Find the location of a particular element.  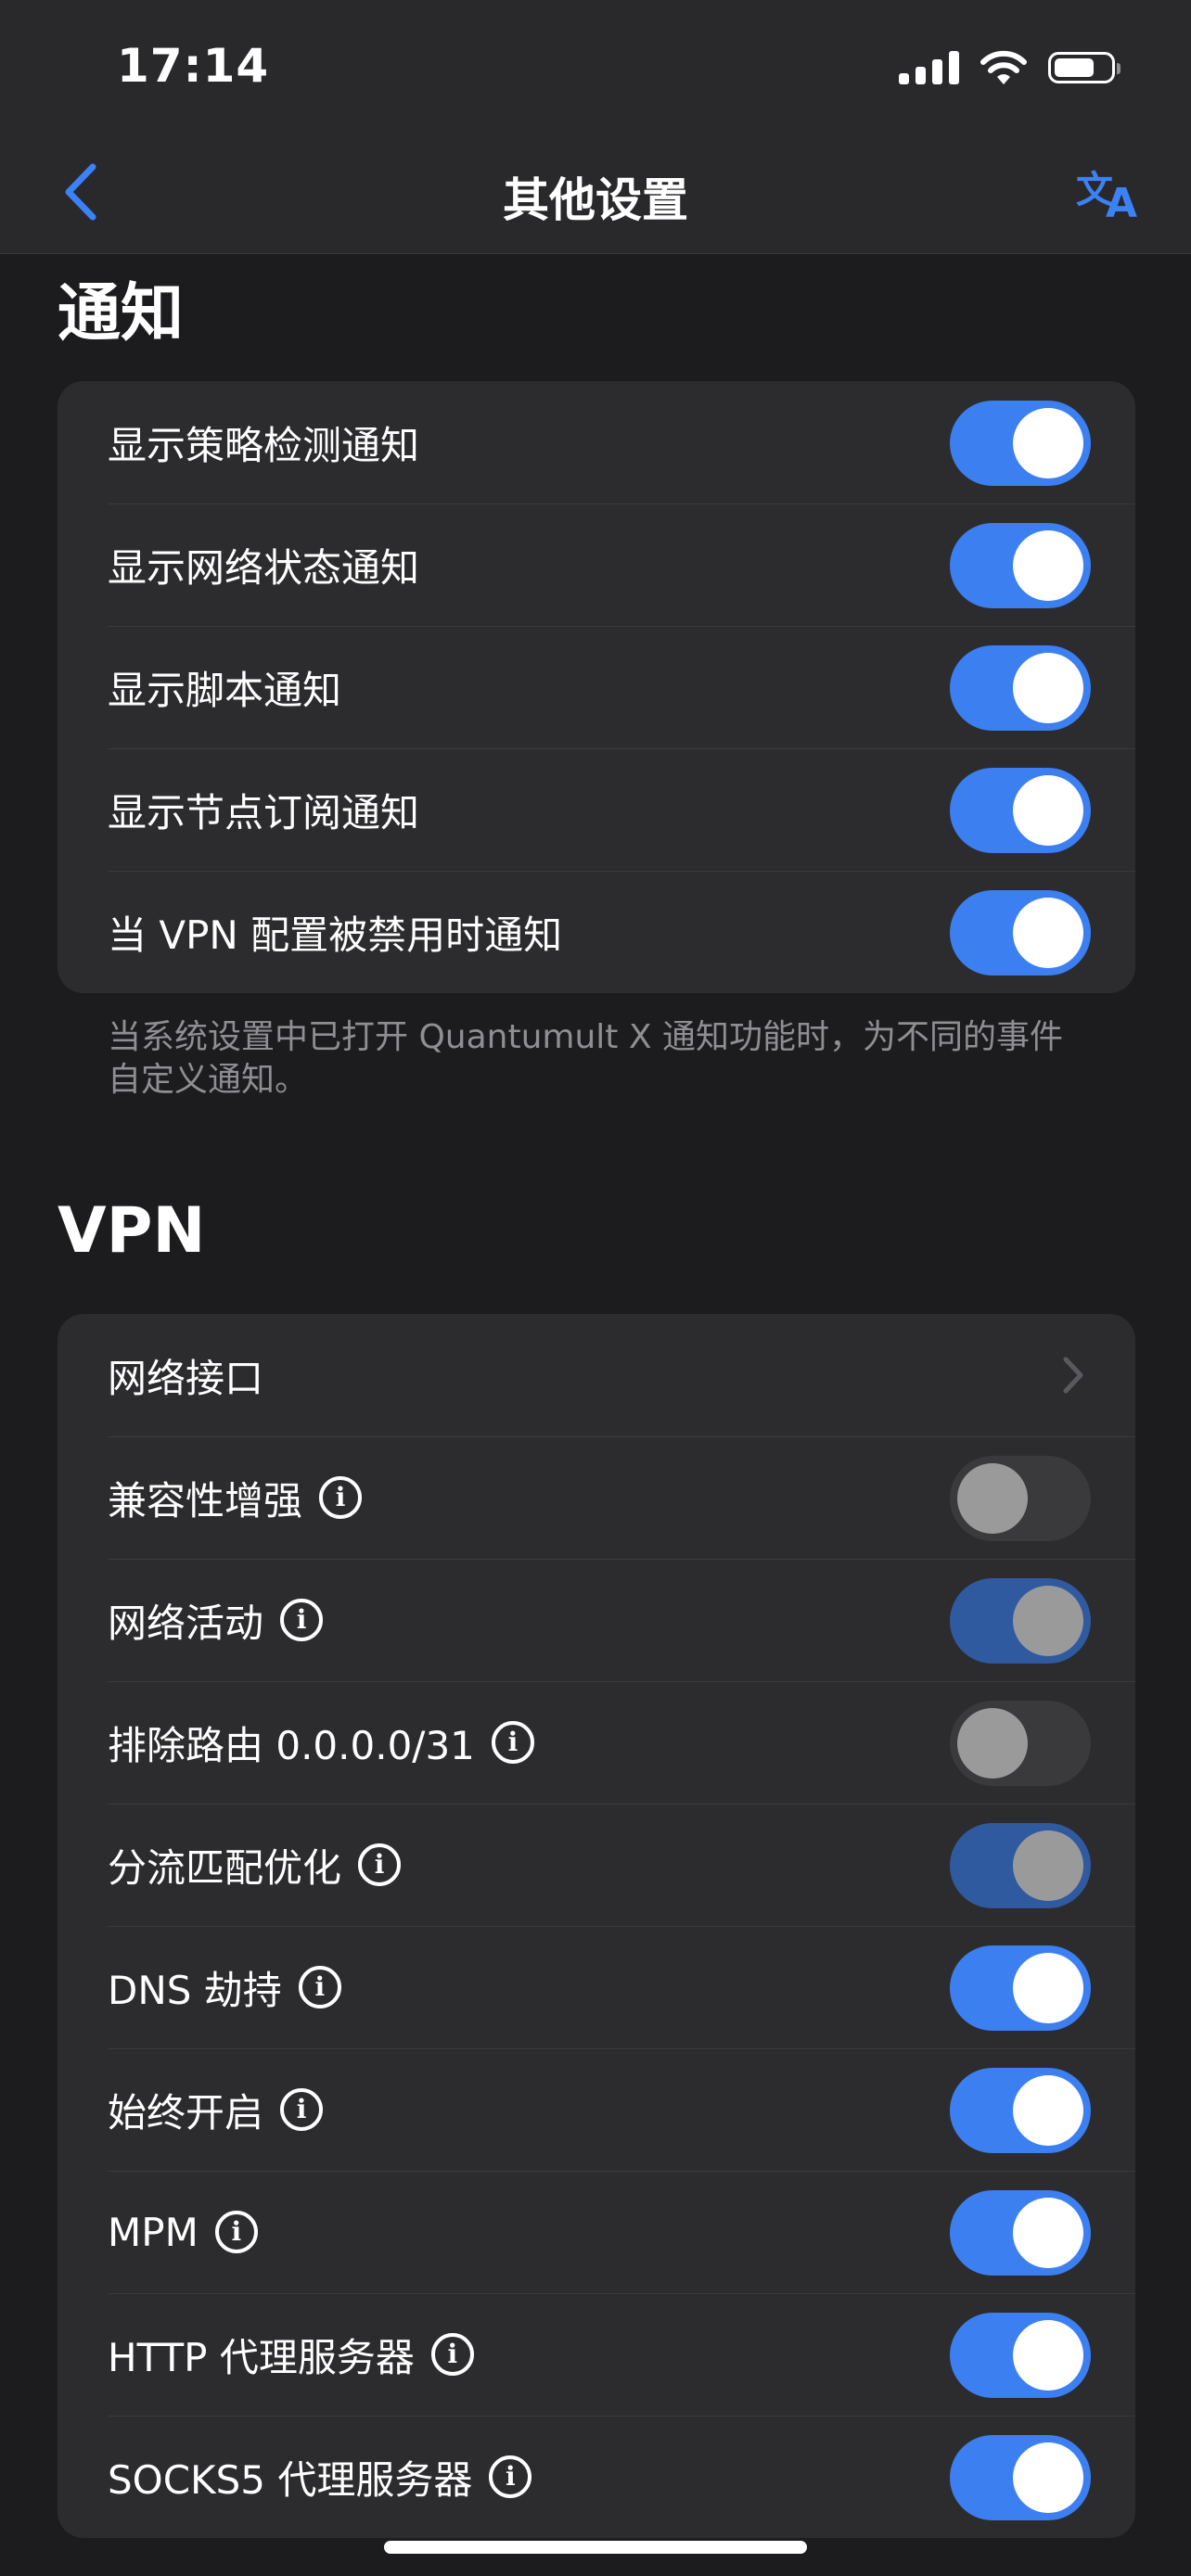

row-label: 分流匹配优化 i is located at coordinates (255, 1866).